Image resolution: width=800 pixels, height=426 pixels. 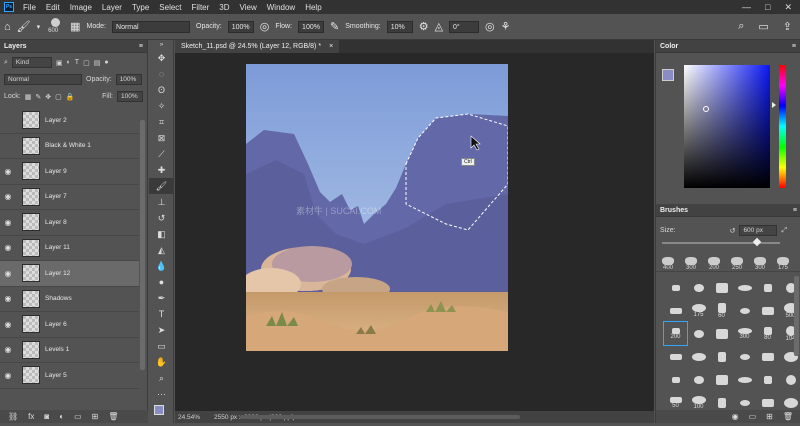 What do you see at coordinates (161, 234) in the screenshot?
I see `eraser-tool-icon: ◧` at bounding box center [161, 234].